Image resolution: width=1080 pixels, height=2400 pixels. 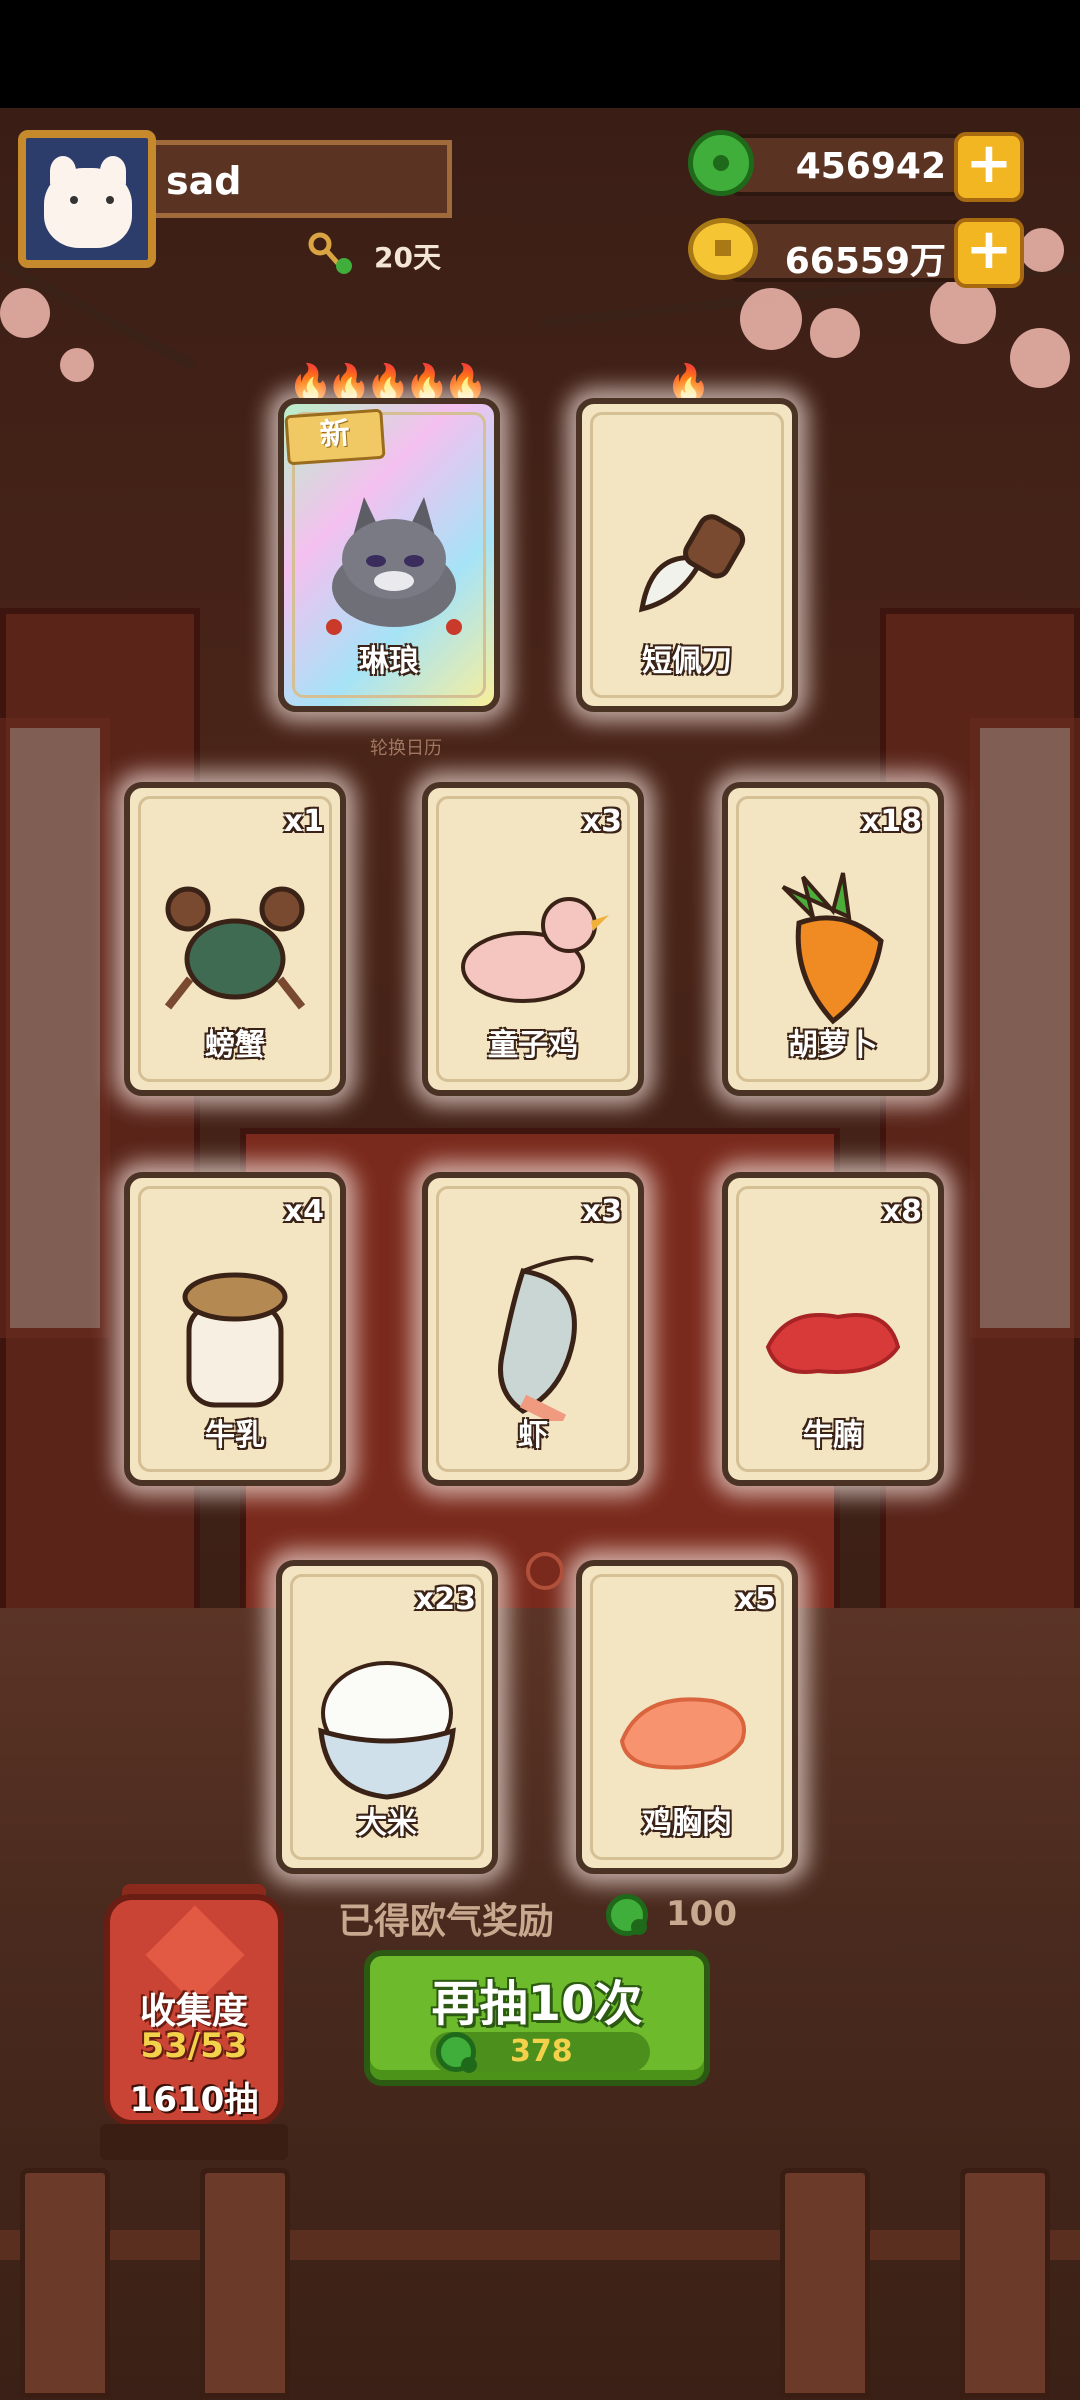 I want to click on reward-value: 100, so click(x=701, y=1914).